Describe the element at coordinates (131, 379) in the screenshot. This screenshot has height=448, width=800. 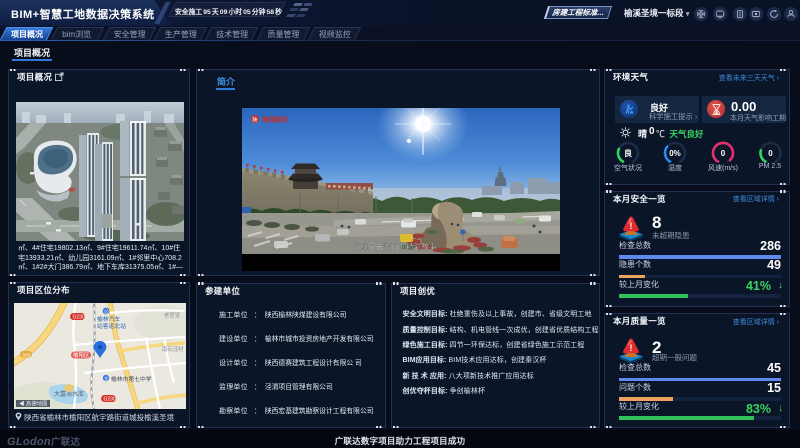
I see `svg-text: 榆林市第七中学` at that location.